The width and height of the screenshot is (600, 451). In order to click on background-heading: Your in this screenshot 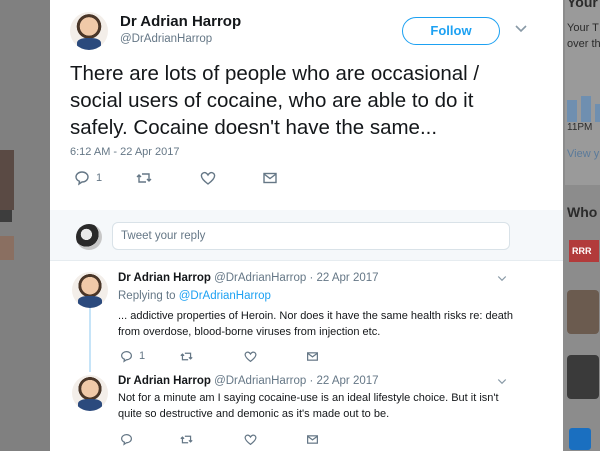, I will do `click(582, 5)`.